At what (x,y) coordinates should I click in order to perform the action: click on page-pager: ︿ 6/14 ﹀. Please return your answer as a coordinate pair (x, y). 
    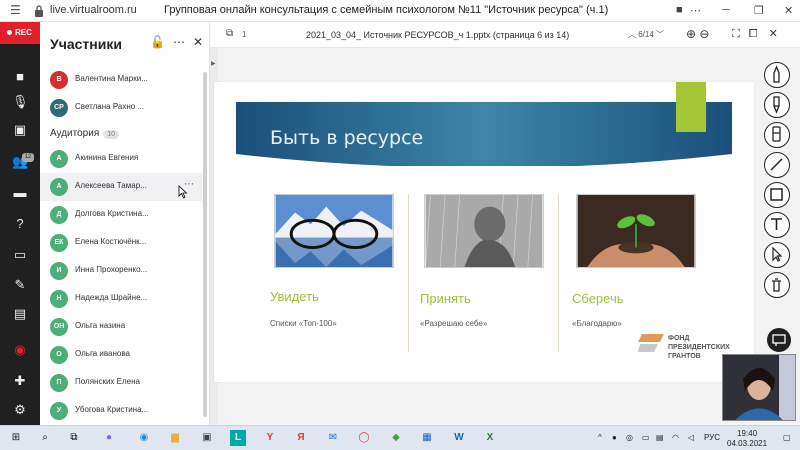
    Looking at the image, I should click on (646, 34).